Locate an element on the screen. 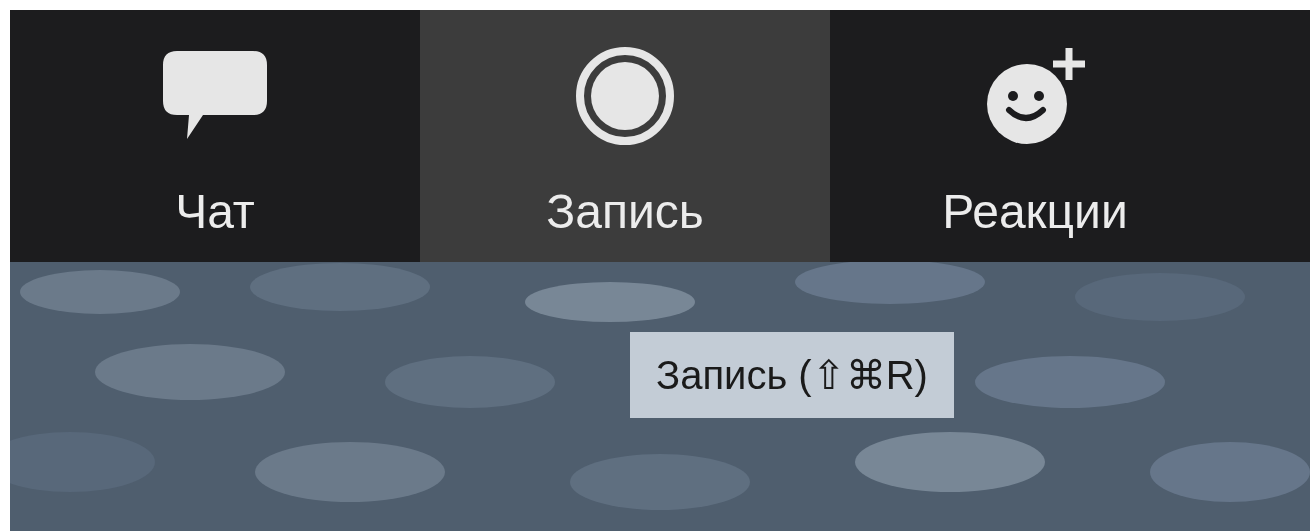 The image size is (1310, 531). tooltip: Запись (⇧⌘R) is located at coordinates (792, 375).